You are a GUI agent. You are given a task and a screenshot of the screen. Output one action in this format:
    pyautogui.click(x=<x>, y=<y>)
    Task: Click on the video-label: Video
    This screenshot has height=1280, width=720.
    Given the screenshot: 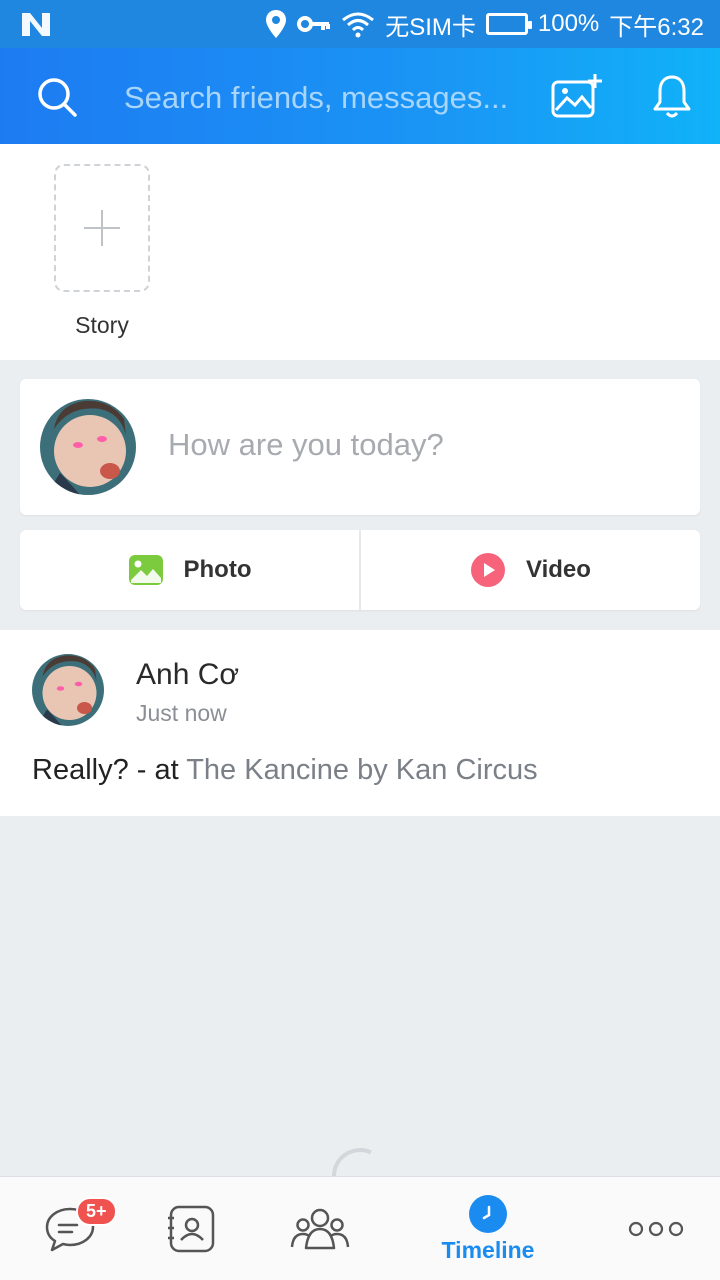 What is the action you would take?
    pyautogui.click(x=558, y=569)
    